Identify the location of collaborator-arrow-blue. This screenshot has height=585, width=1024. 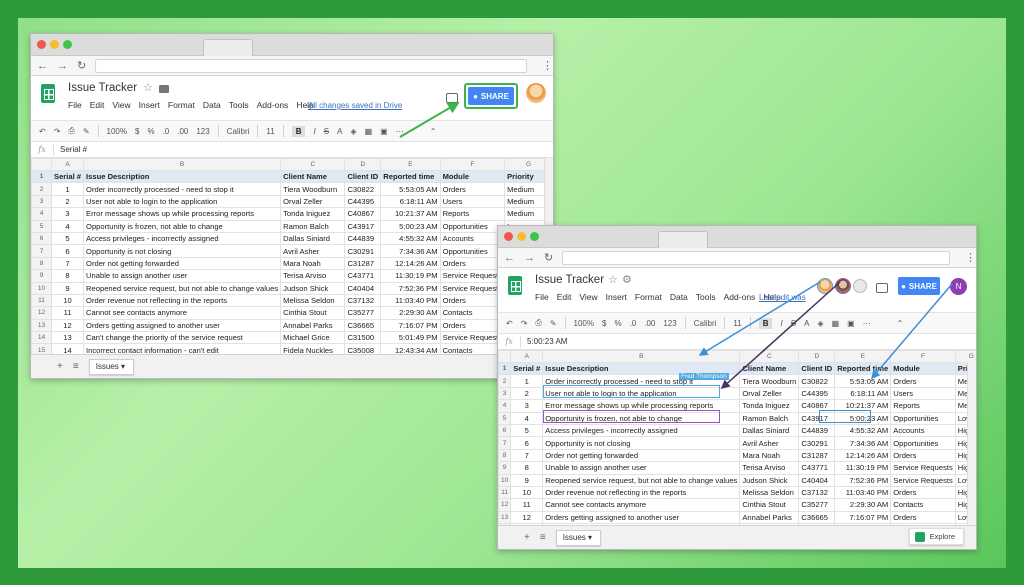
(759, 318).